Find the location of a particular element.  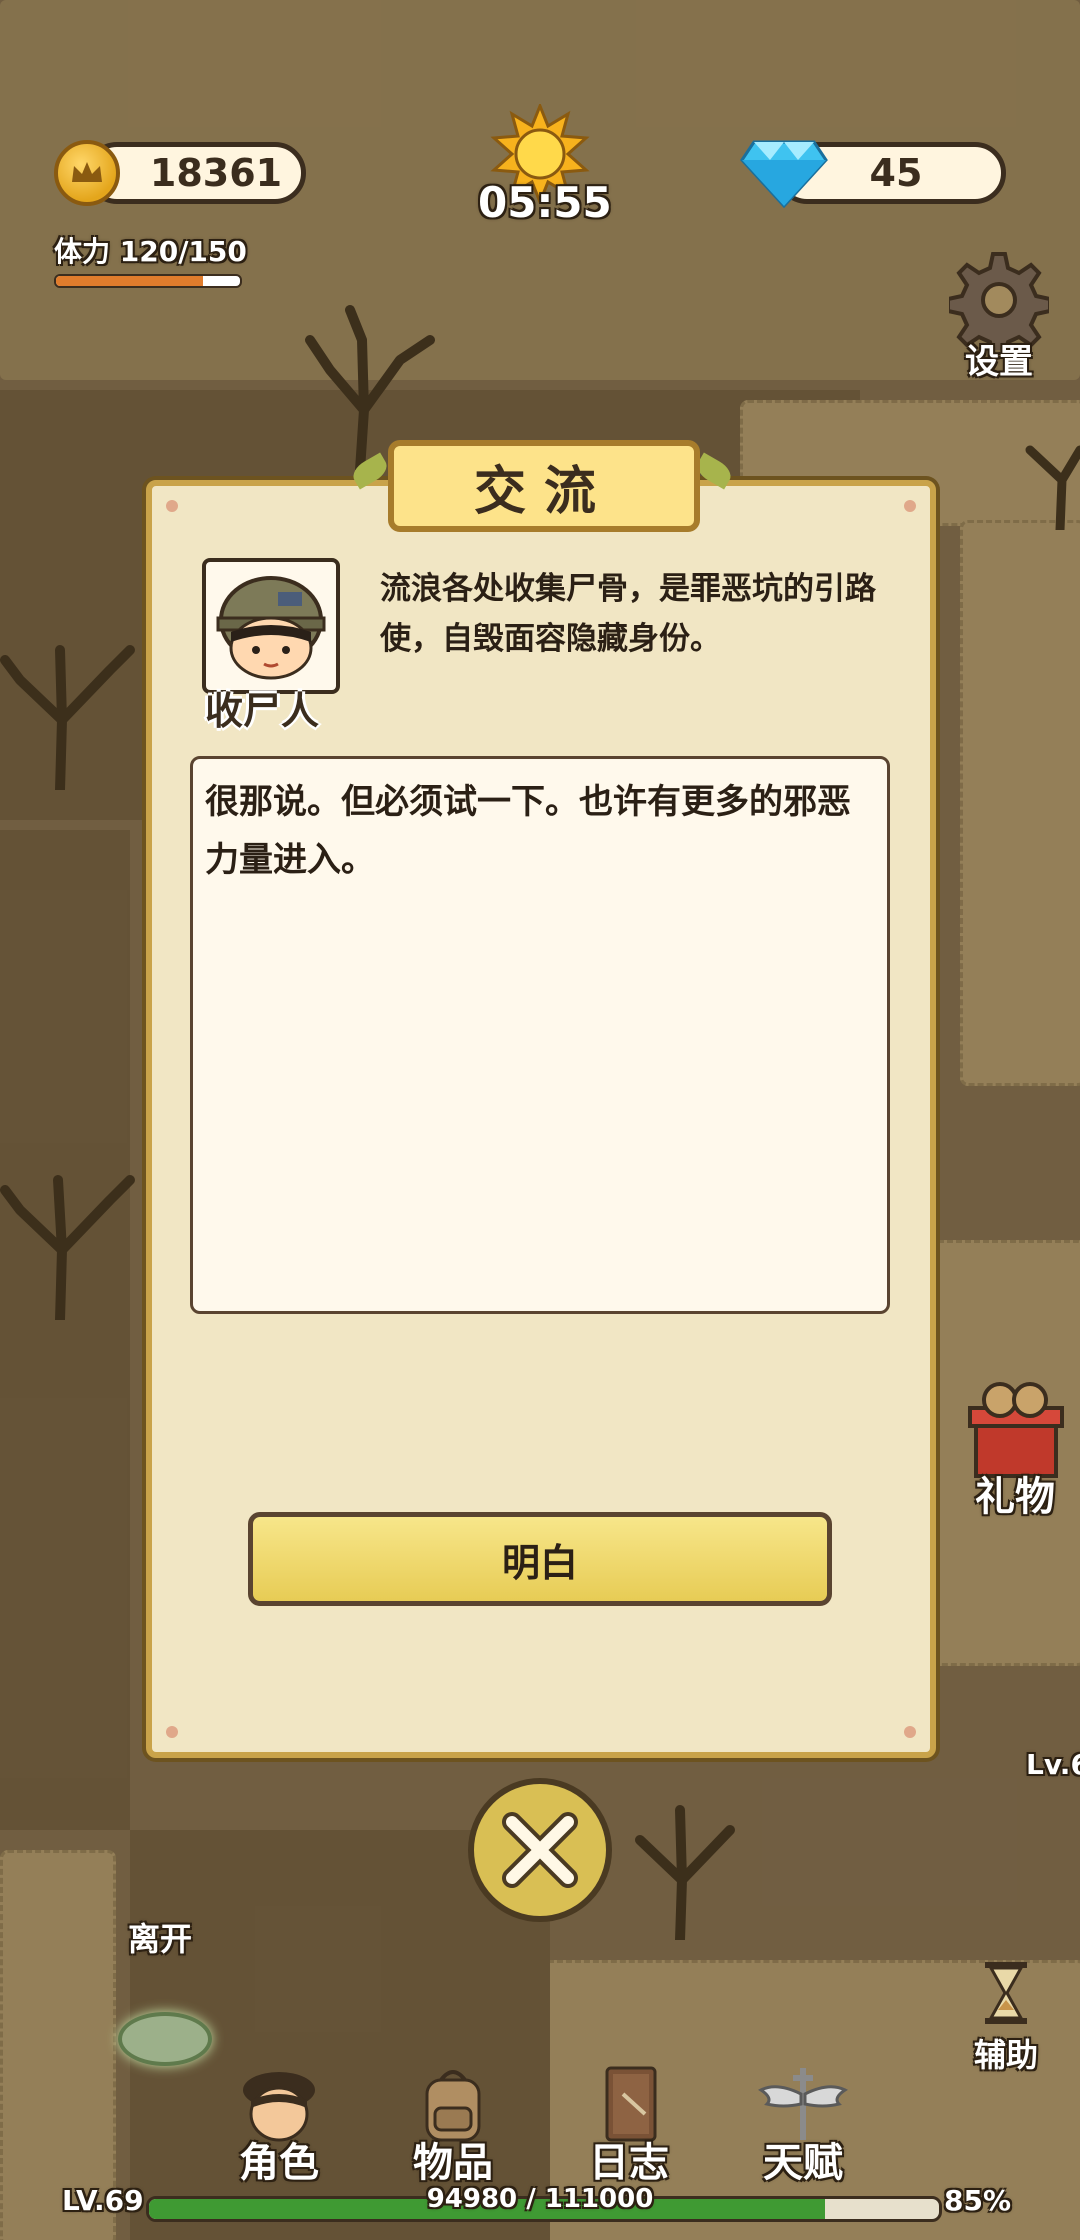

xp-percent: 85% is located at coordinates (978, 2200).